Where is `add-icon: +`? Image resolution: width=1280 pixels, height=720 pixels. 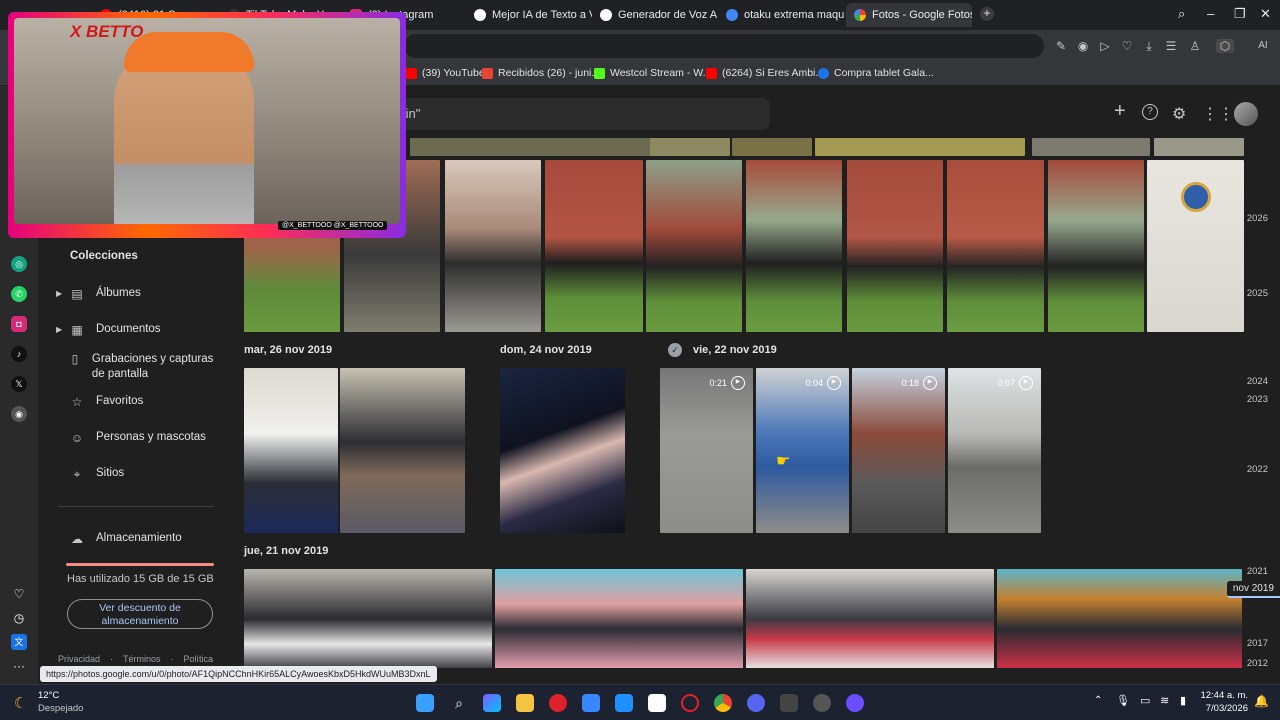
add-icon: + is located at coordinates (1120, 111).